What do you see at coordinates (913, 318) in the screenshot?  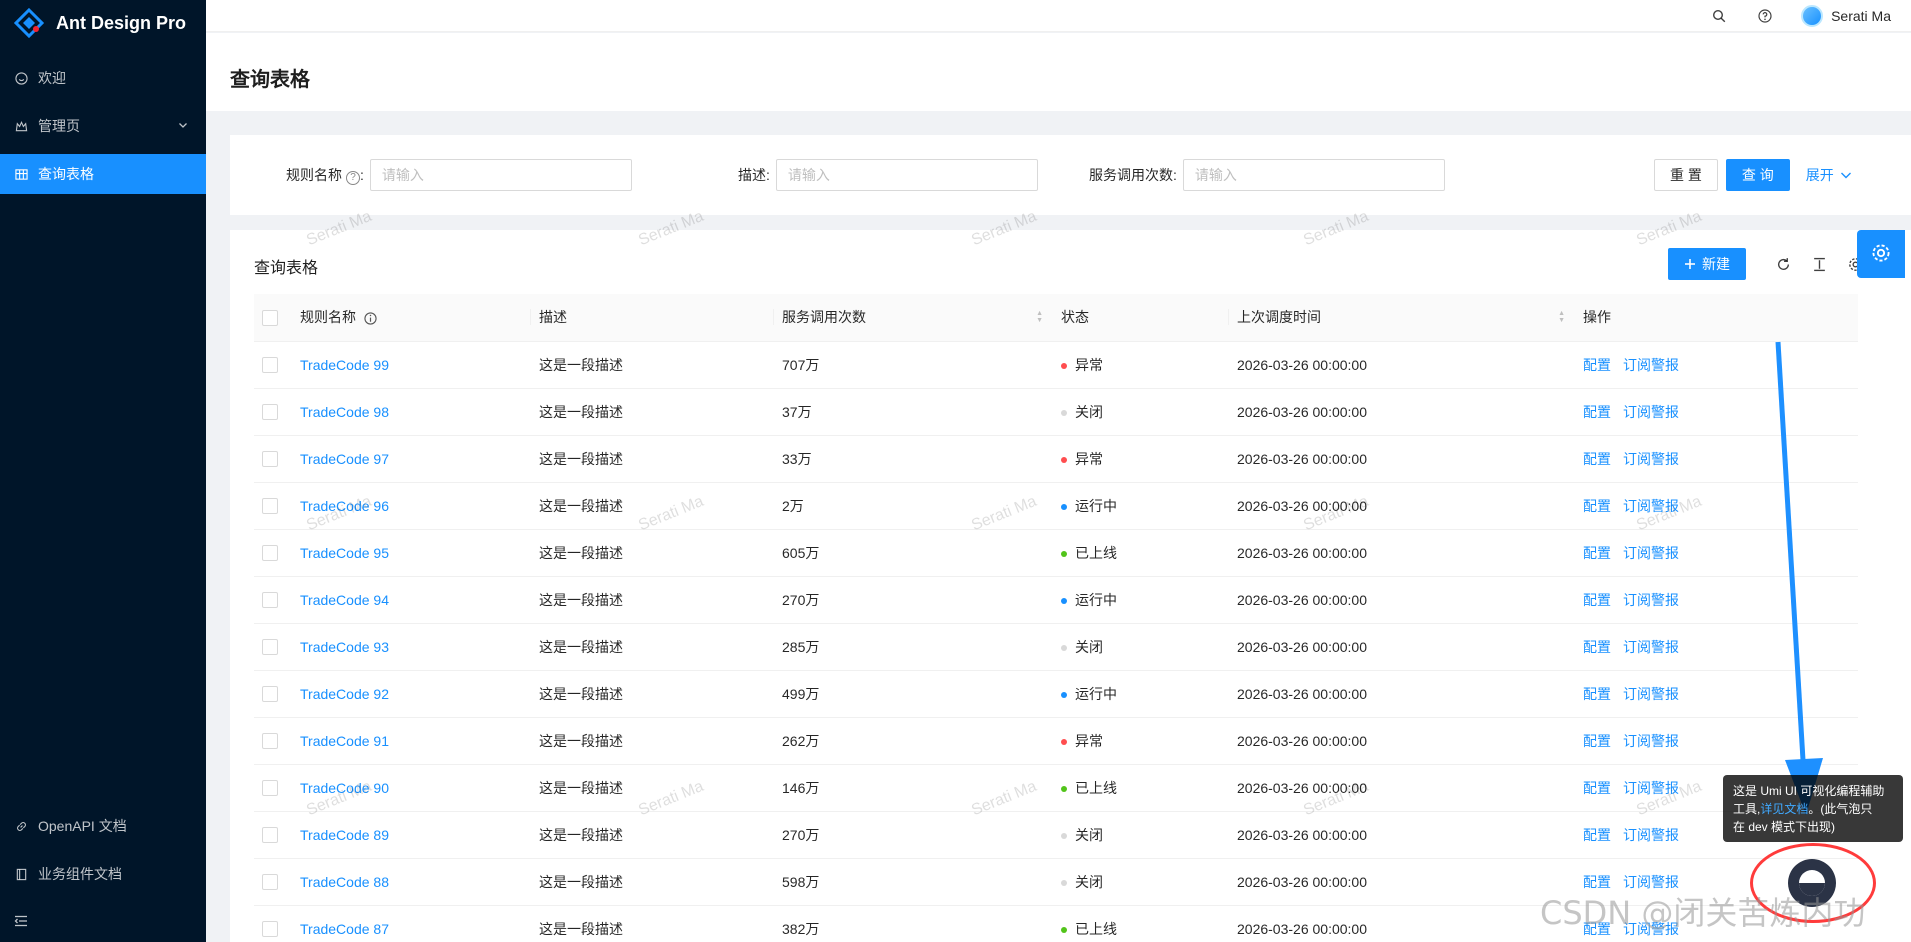 I see `column-header-call-count: 服务调用次数 ▲ ▼` at bounding box center [913, 318].